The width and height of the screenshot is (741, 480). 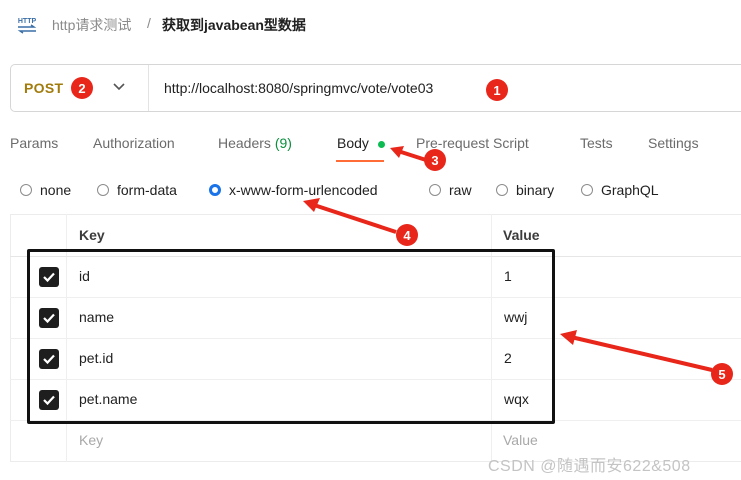 I want to click on body-modified-dot, so click(x=381, y=144).